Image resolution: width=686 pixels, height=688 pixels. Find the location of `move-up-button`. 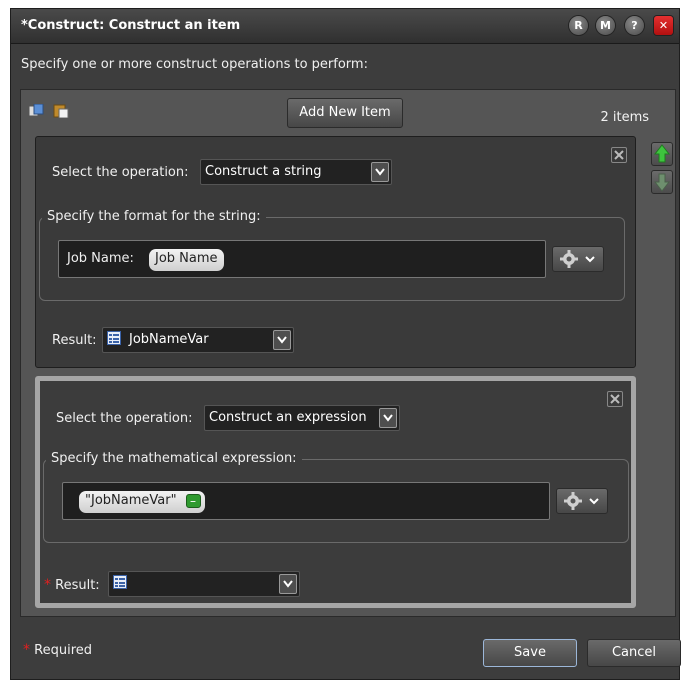

move-up-button is located at coordinates (662, 154).